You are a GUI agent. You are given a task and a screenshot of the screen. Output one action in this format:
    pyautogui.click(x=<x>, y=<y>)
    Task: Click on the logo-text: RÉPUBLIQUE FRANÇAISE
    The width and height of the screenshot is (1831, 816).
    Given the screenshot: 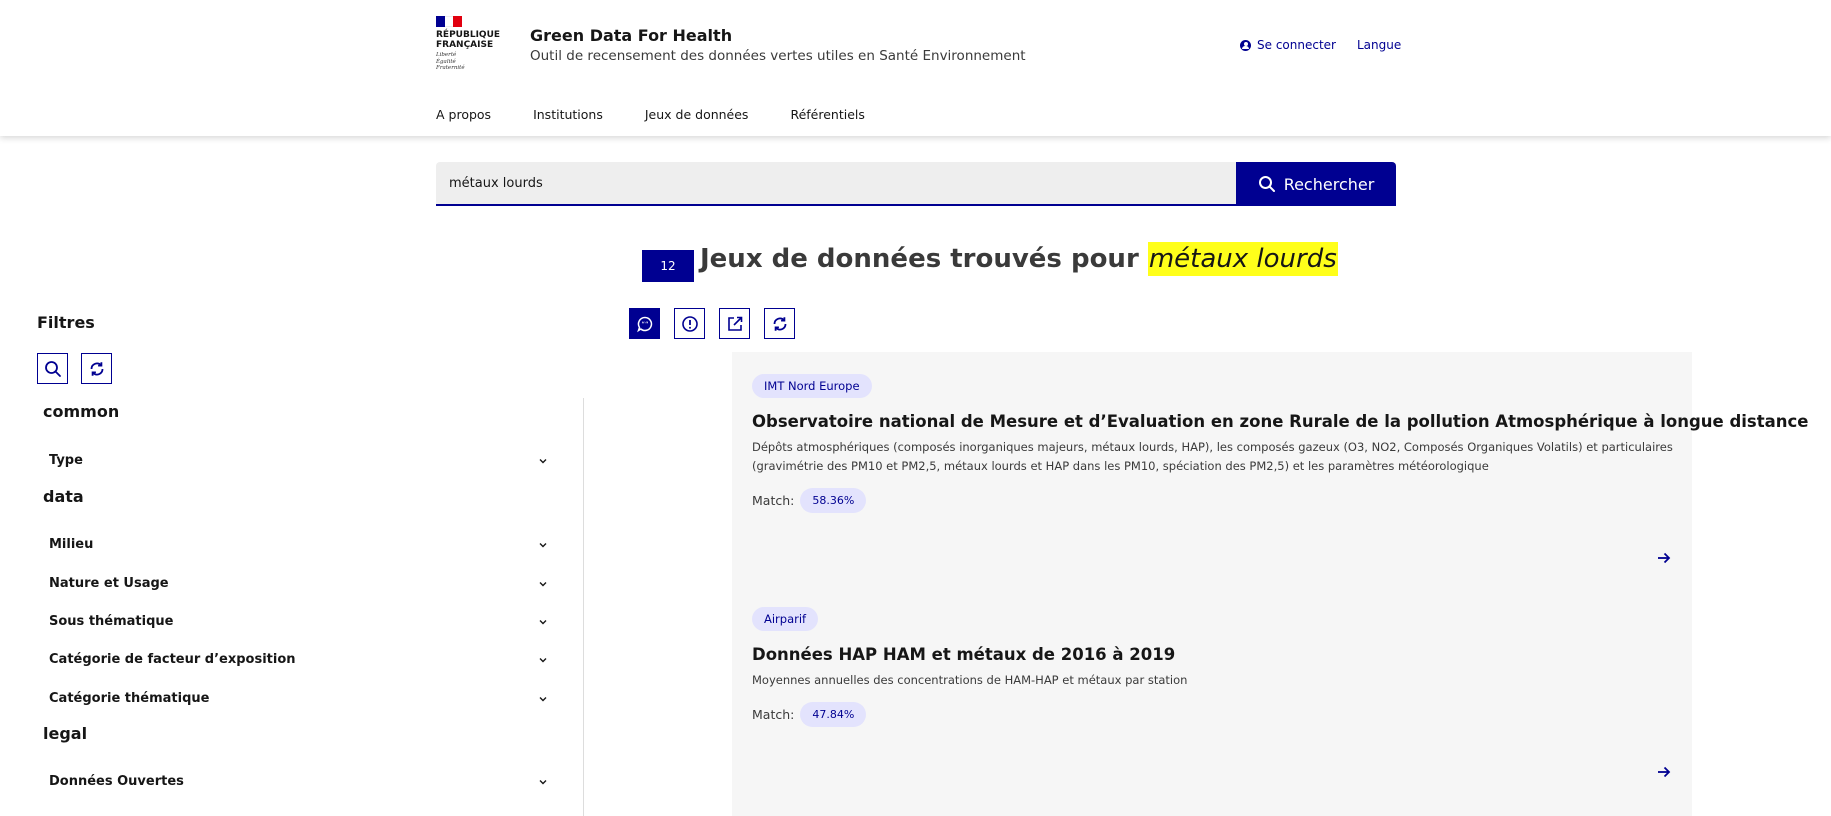 What is the action you would take?
    pyautogui.click(x=468, y=40)
    